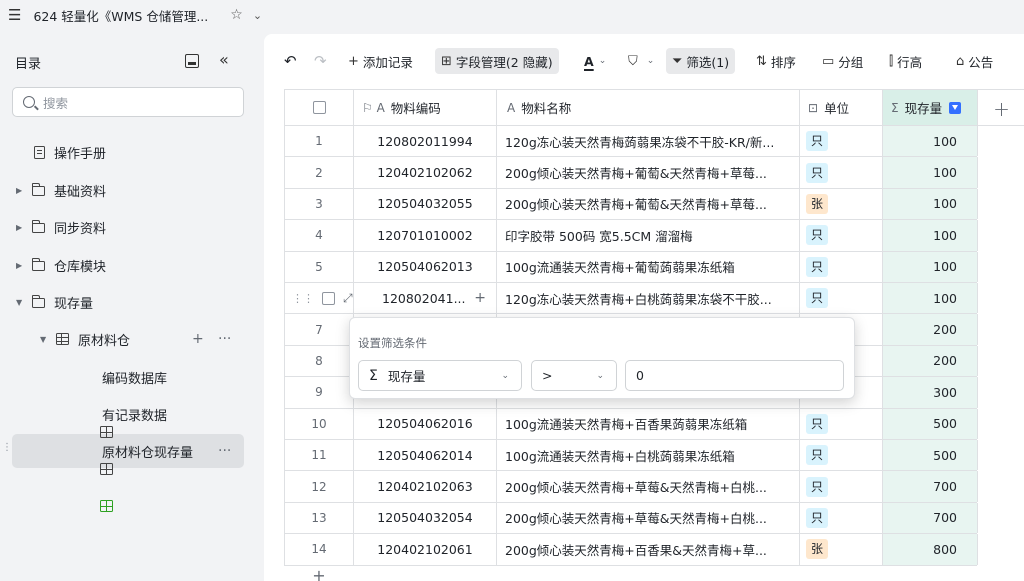 Image resolution: width=1024 pixels, height=581 pixels. I want to click on drag-handle-icon: ⋮, so click(7, 448).